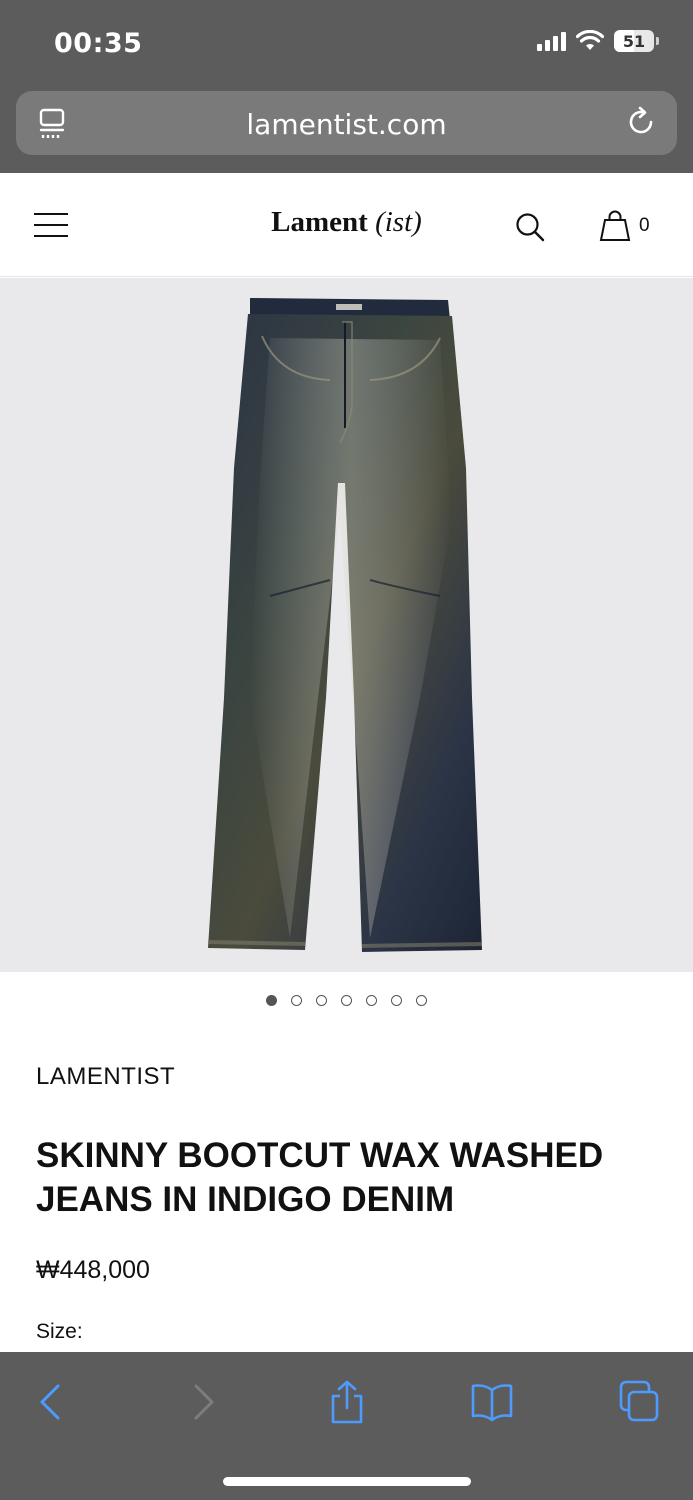  I want to click on site-header: Lament (ist) 0, so click(346, 225).